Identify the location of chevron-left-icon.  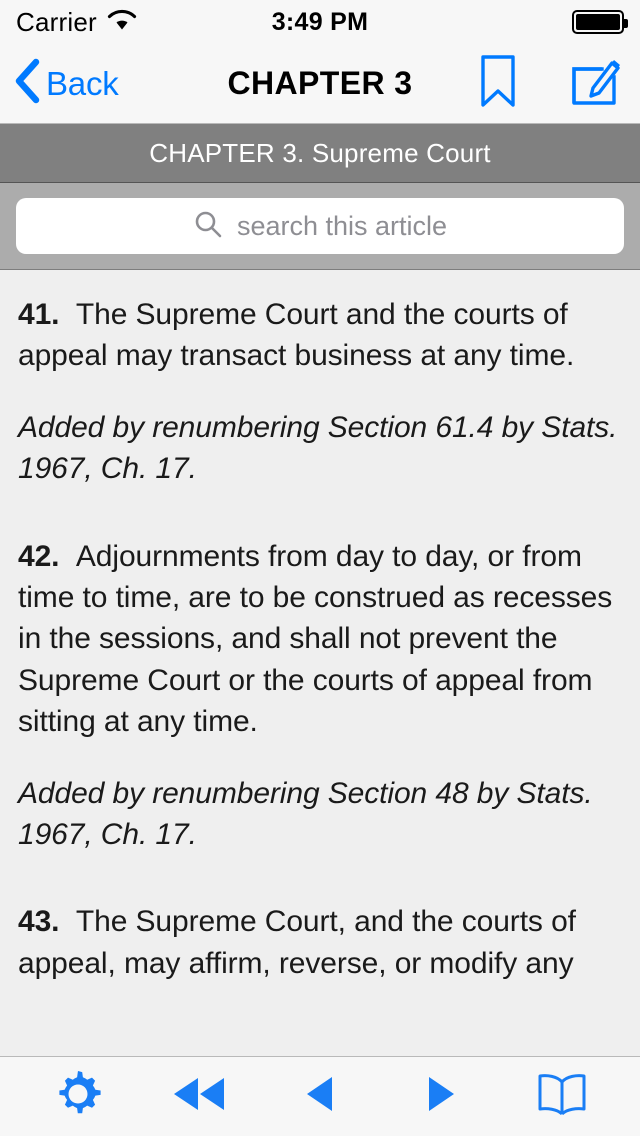
(27, 83).